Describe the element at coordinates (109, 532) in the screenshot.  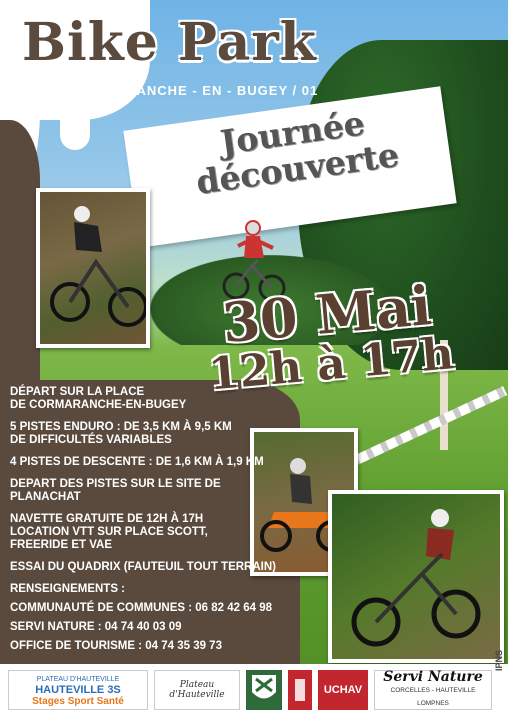
I see `info-navette-line-2: LOCATION VTT SUR PLACE SCOTT,` at that location.